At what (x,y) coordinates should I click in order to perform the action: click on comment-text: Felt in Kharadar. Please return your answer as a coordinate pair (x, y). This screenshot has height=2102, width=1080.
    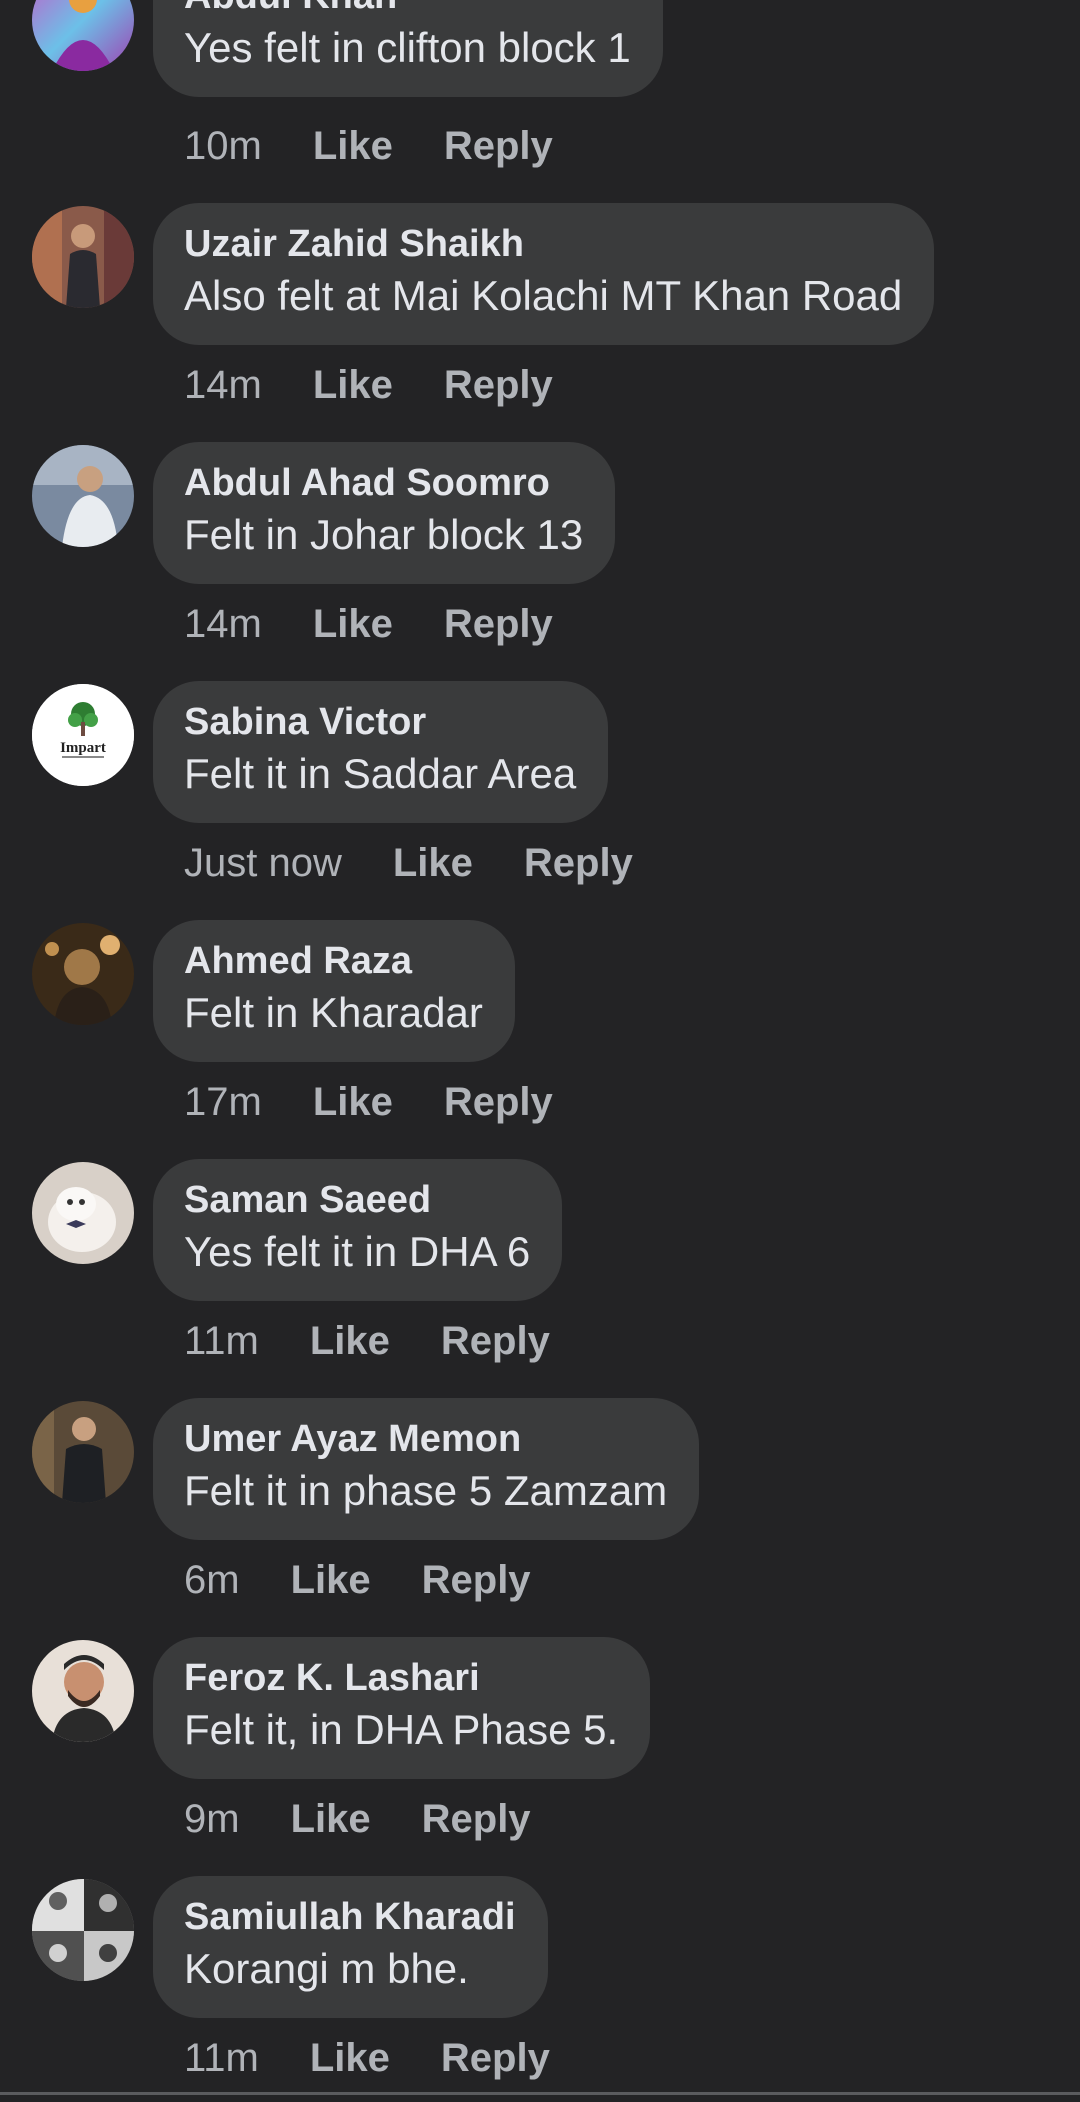
    Looking at the image, I should click on (333, 1012).